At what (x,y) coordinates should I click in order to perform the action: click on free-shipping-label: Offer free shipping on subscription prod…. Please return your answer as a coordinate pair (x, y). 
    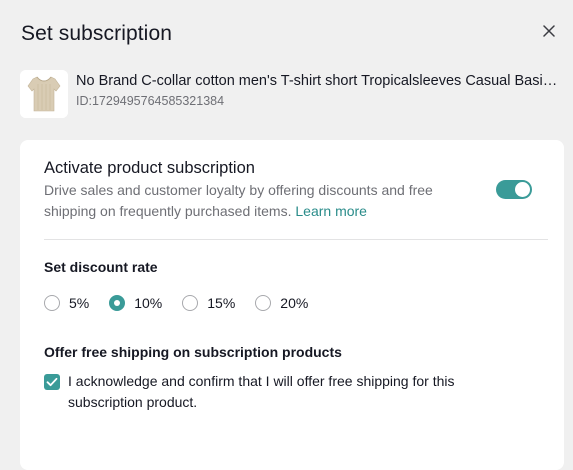
    Looking at the image, I should click on (193, 352).